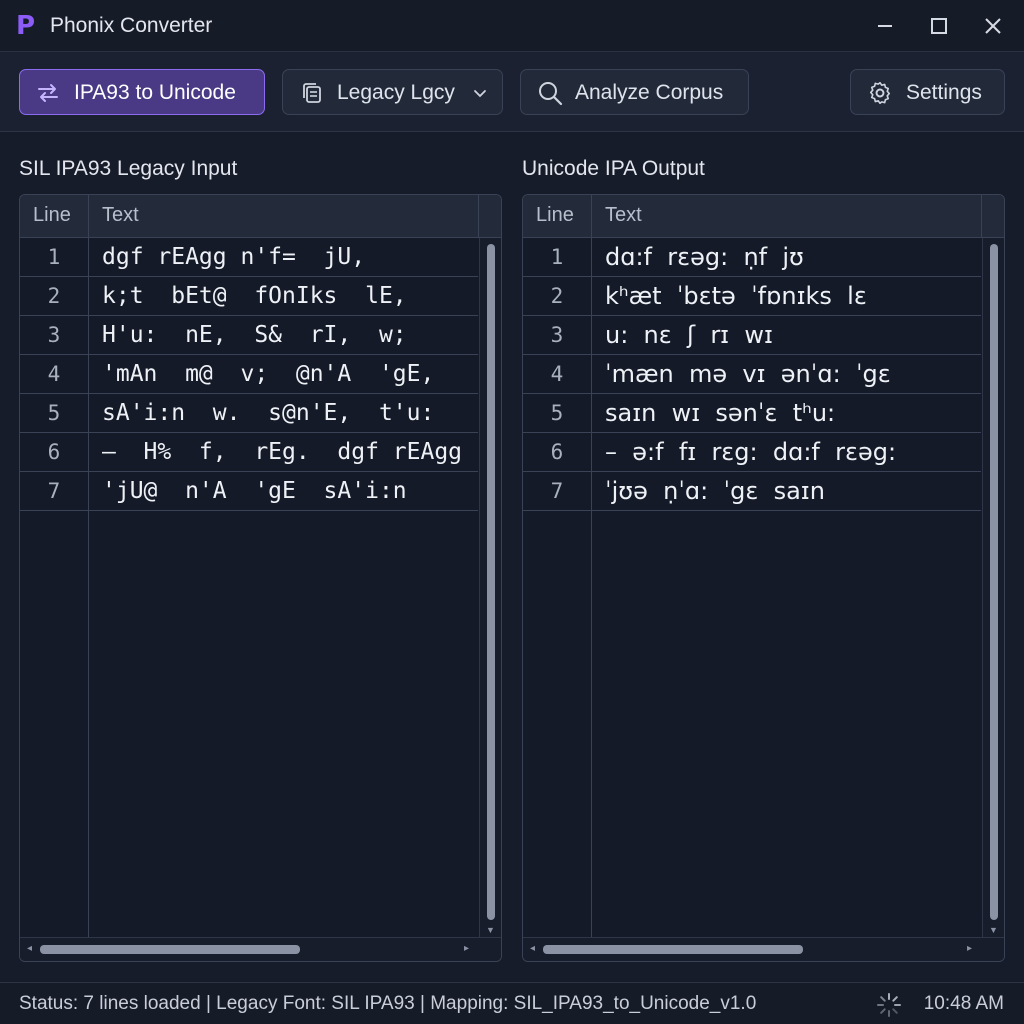 The image size is (1024, 1024). What do you see at coordinates (233, 257) in the screenshot?
I see `legacy-text-cell: dgf rEAgg n'f= jU,` at bounding box center [233, 257].